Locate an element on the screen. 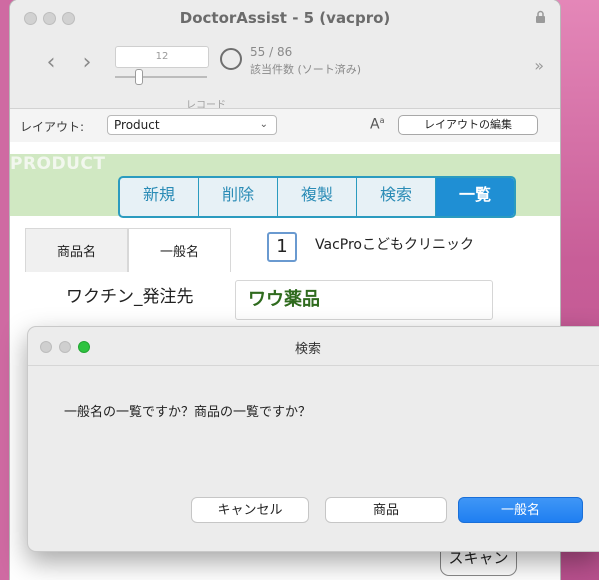 This screenshot has height=580, width=599. header-band: PRODUCT 新規 削除 複製 検索 一覧 is located at coordinates (285, 186).